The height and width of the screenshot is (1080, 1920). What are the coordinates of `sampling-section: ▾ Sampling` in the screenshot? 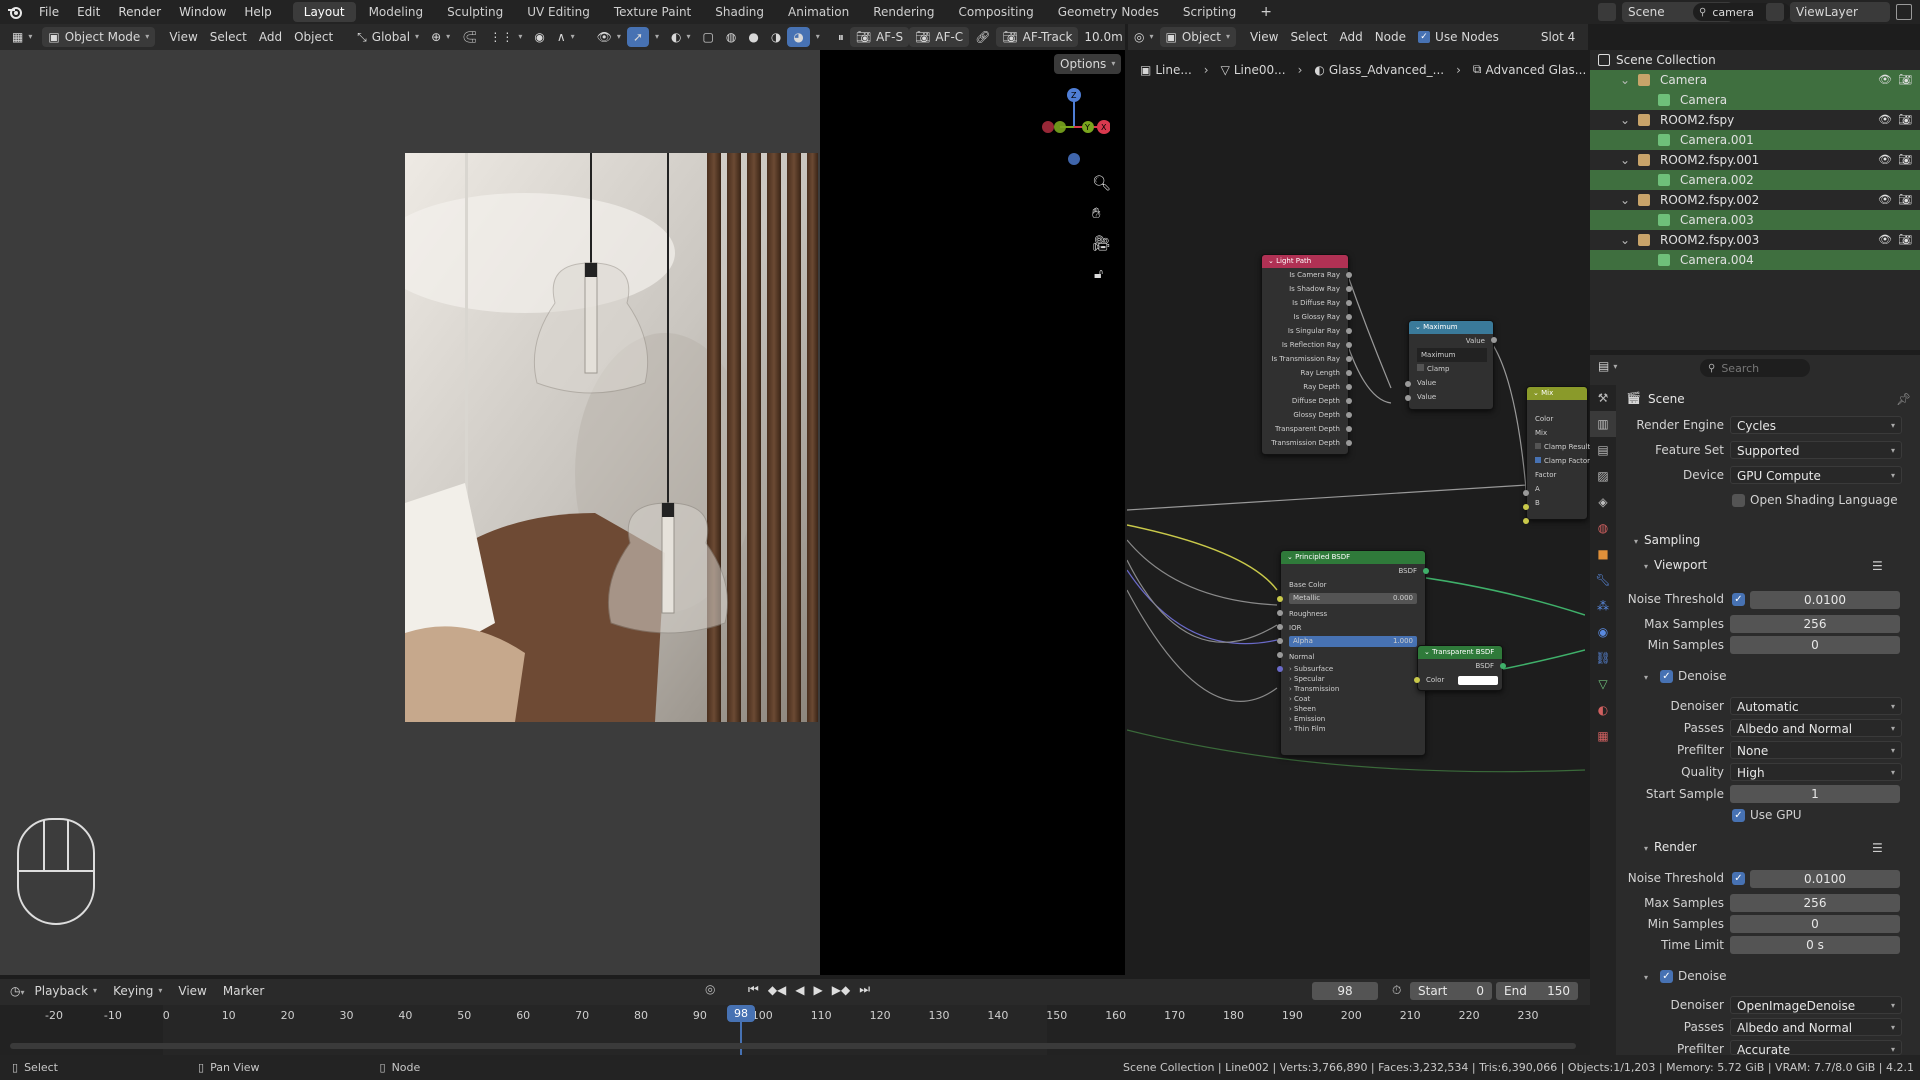 It's located at (1667, 540).